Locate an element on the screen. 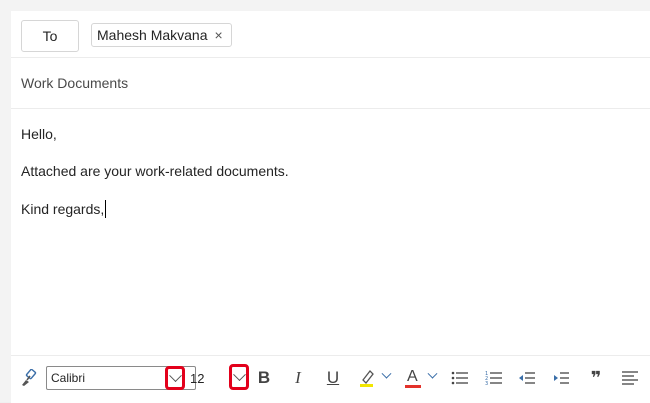 The height and width of the screenshot is (403, 650). highlight-icon is located at coordinates (367, 378).